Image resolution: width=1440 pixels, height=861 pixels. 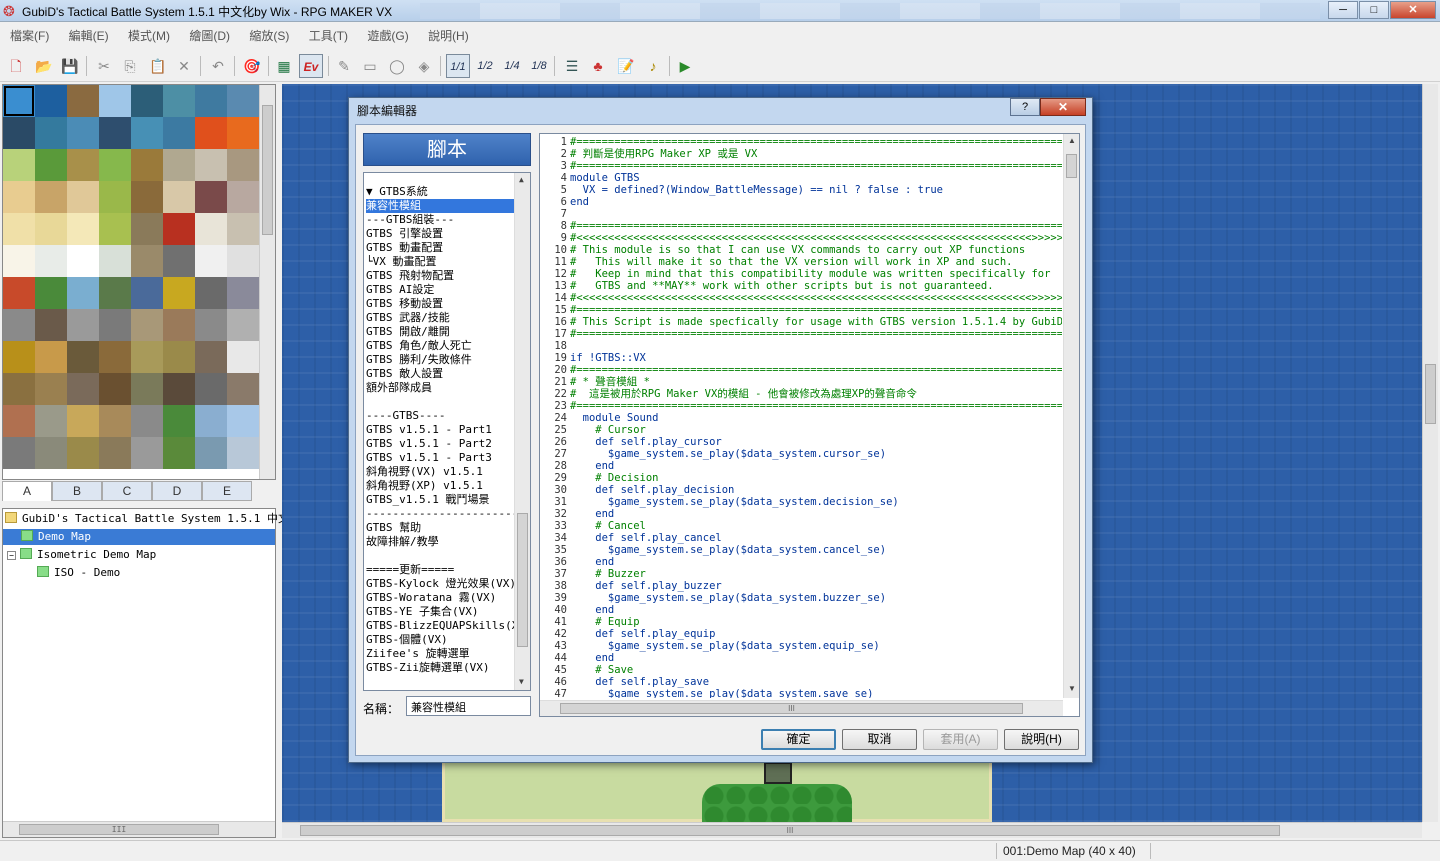 I want to click on script-list-item: ----GTBS----, so click(x=440, y=416).